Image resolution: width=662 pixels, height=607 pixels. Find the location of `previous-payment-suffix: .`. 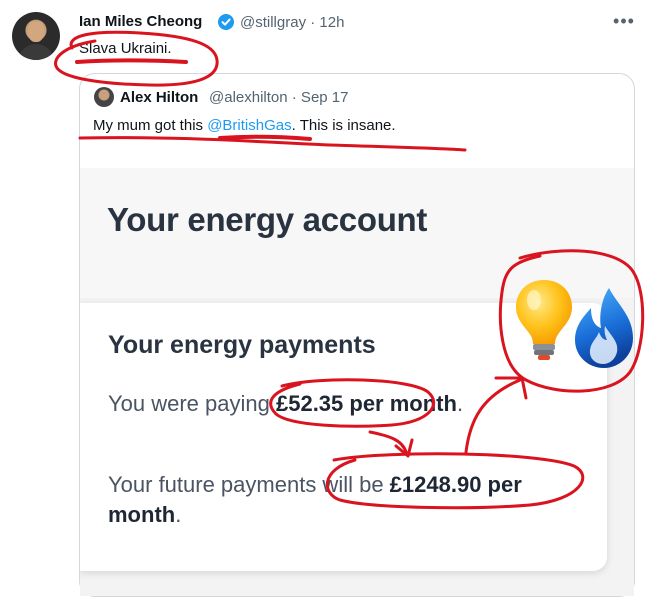

previous-payment-suffix: . is located at coordinates (460, 403).